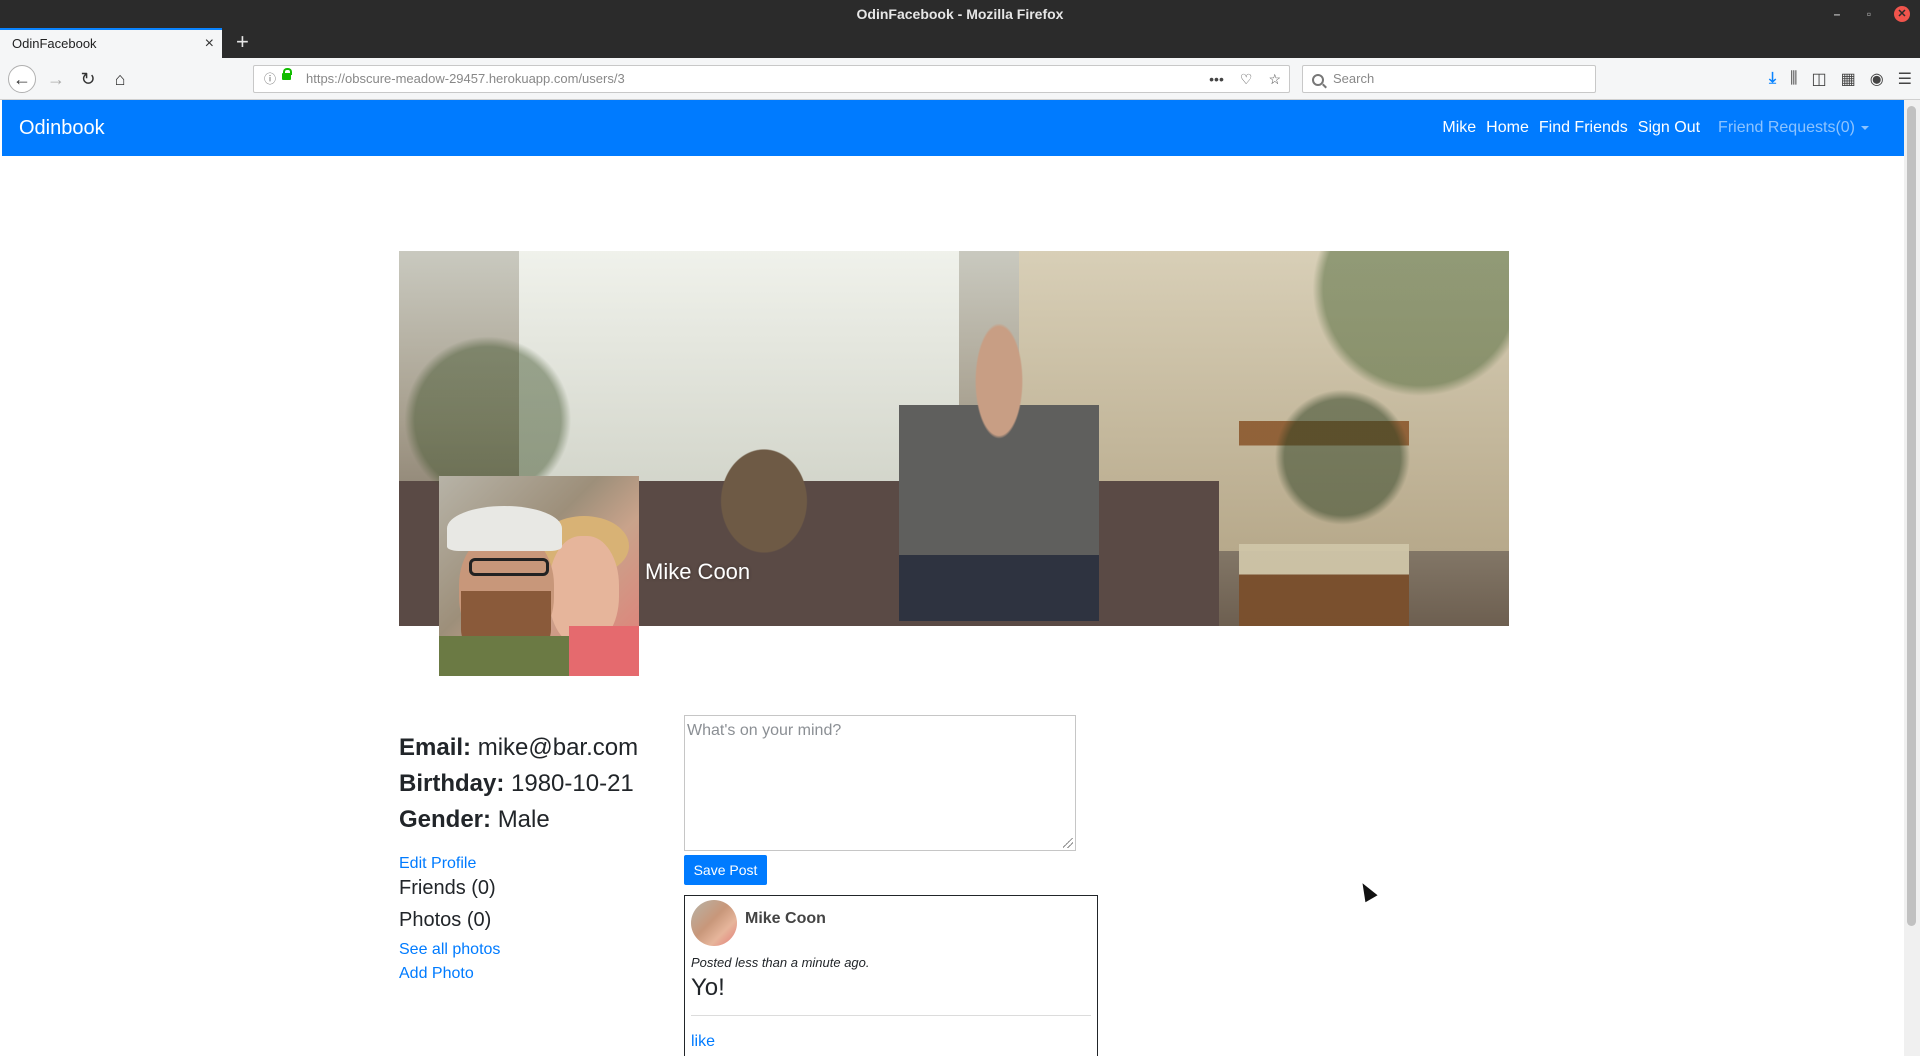  Describe the element at coordinates (880, 783) in the screenshot. I see `post-textarea: What's on your mind?` at that location.